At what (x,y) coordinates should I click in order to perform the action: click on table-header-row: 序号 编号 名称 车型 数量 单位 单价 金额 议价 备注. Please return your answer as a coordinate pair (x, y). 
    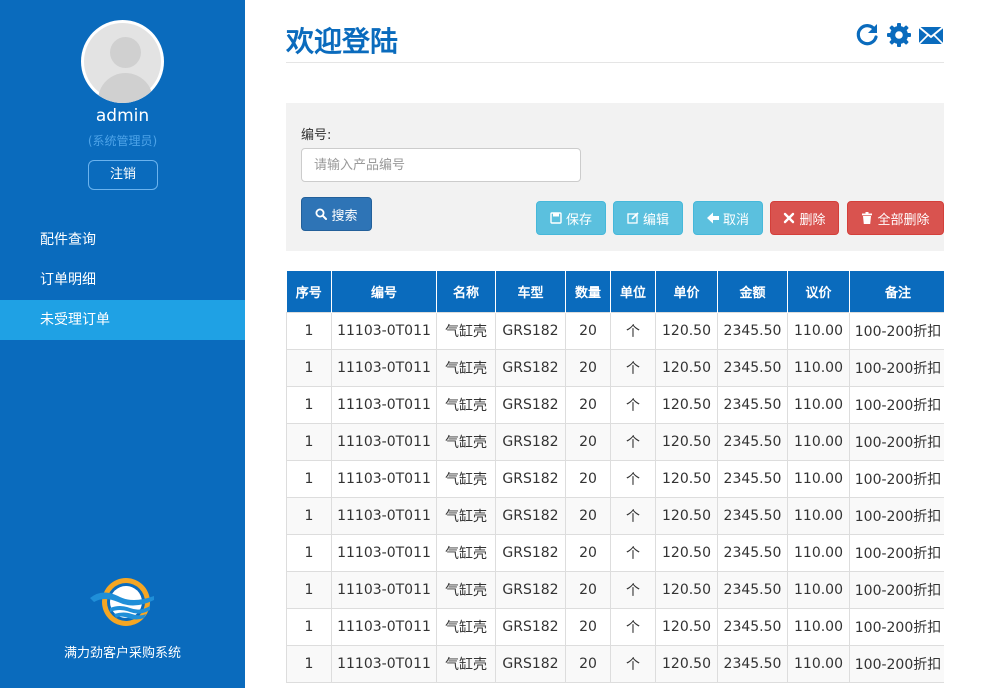
    Looking at the image, I should click on (615, 291).